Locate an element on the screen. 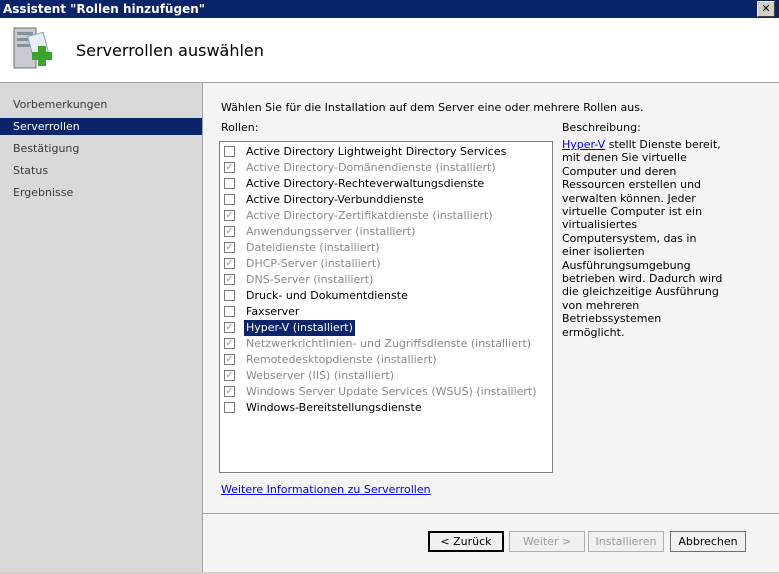 The height and width of the screenshot is (574, 779). page-title: Serverrollen auswählen is located at coordinates (170, 50).